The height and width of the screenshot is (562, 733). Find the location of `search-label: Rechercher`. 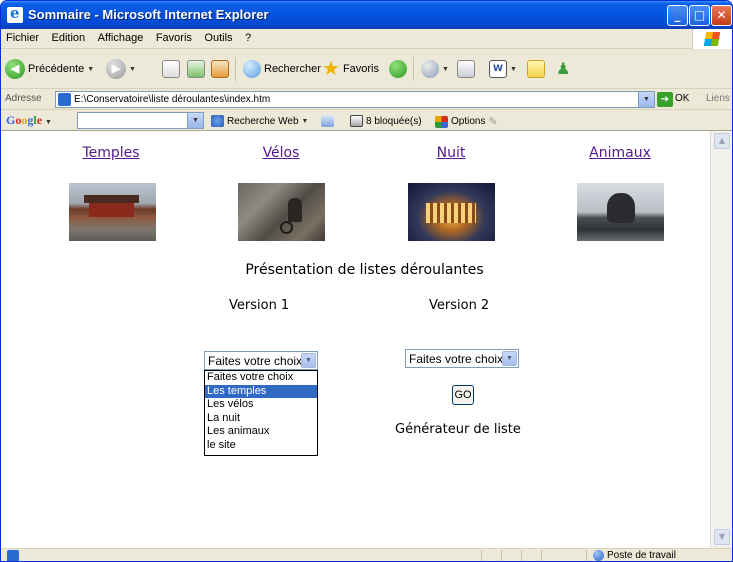

search-label: Rechercher is located at coordinates (292, 69).